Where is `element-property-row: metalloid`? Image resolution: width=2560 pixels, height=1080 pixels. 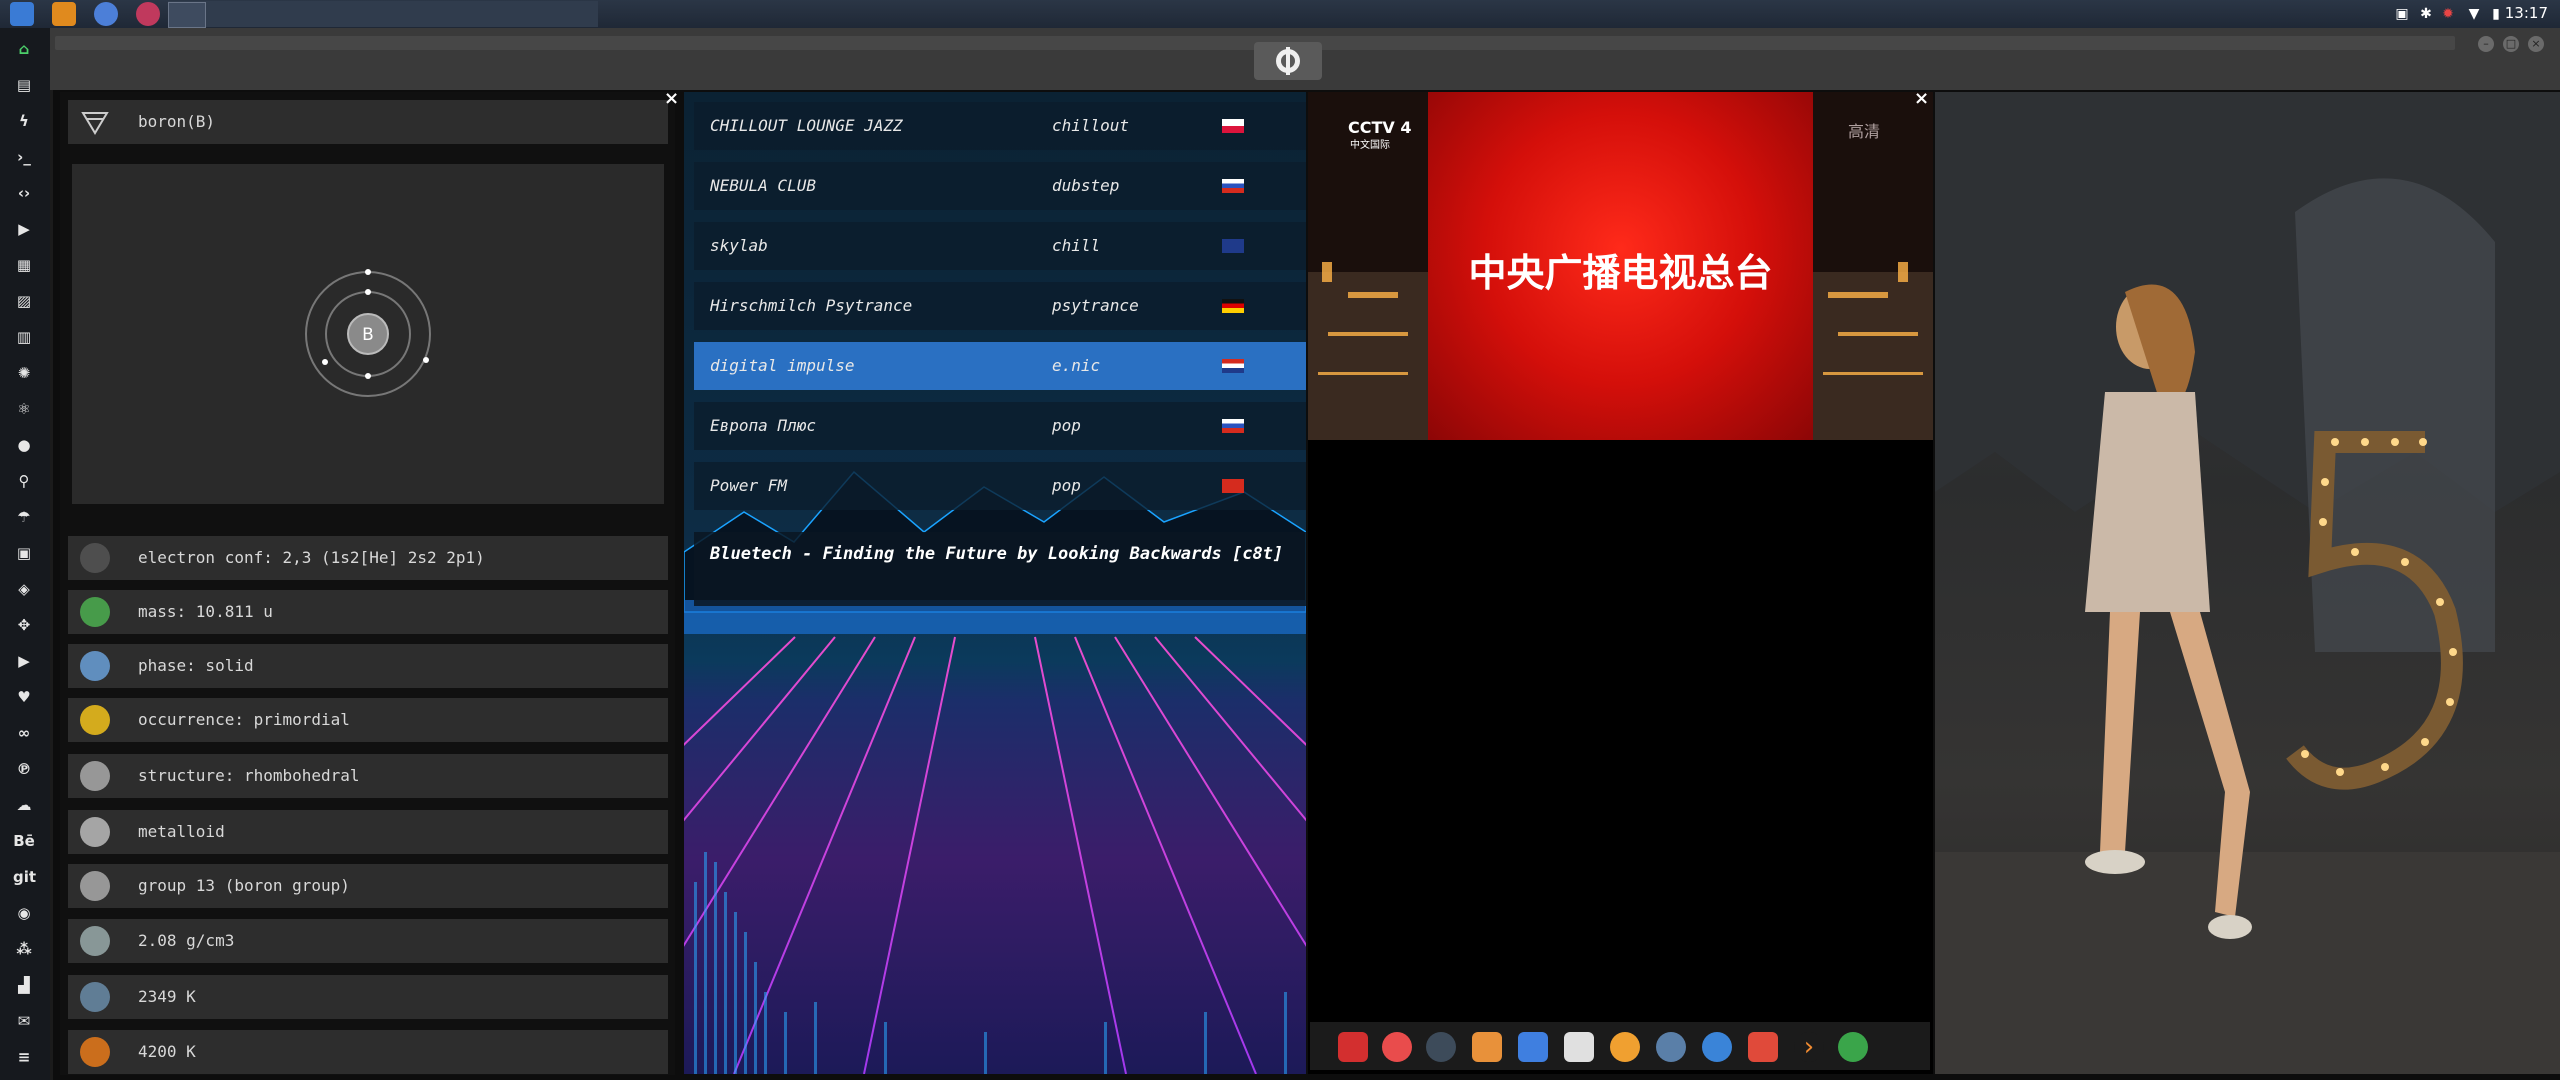 element-property-row: metalloid is located at coordinates (368, 832).